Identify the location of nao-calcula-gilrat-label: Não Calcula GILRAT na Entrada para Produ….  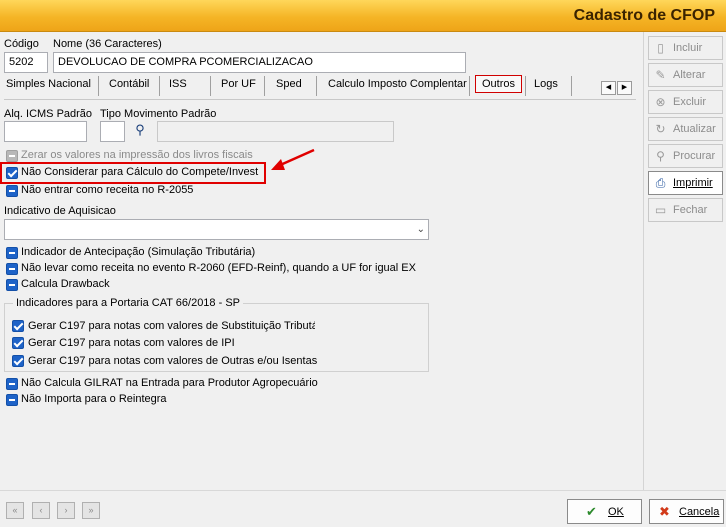
(169, 383).